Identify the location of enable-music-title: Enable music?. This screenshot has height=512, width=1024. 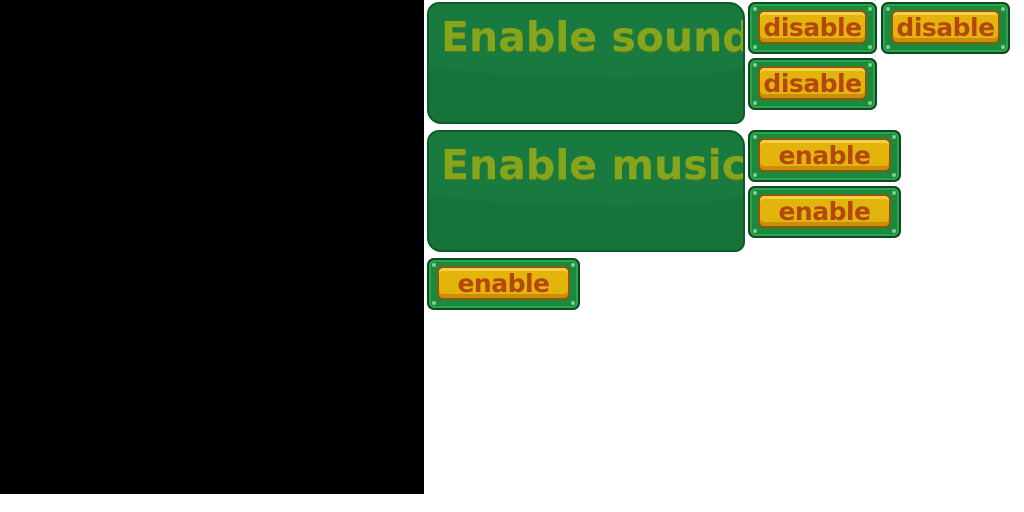
(593, 165).